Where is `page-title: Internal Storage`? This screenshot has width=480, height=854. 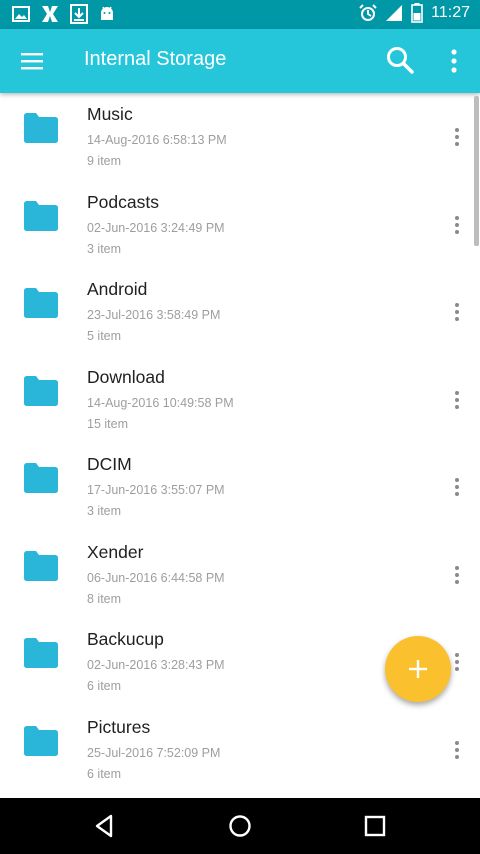 page-title: Internal Storage is located at coordinates (155, 59).